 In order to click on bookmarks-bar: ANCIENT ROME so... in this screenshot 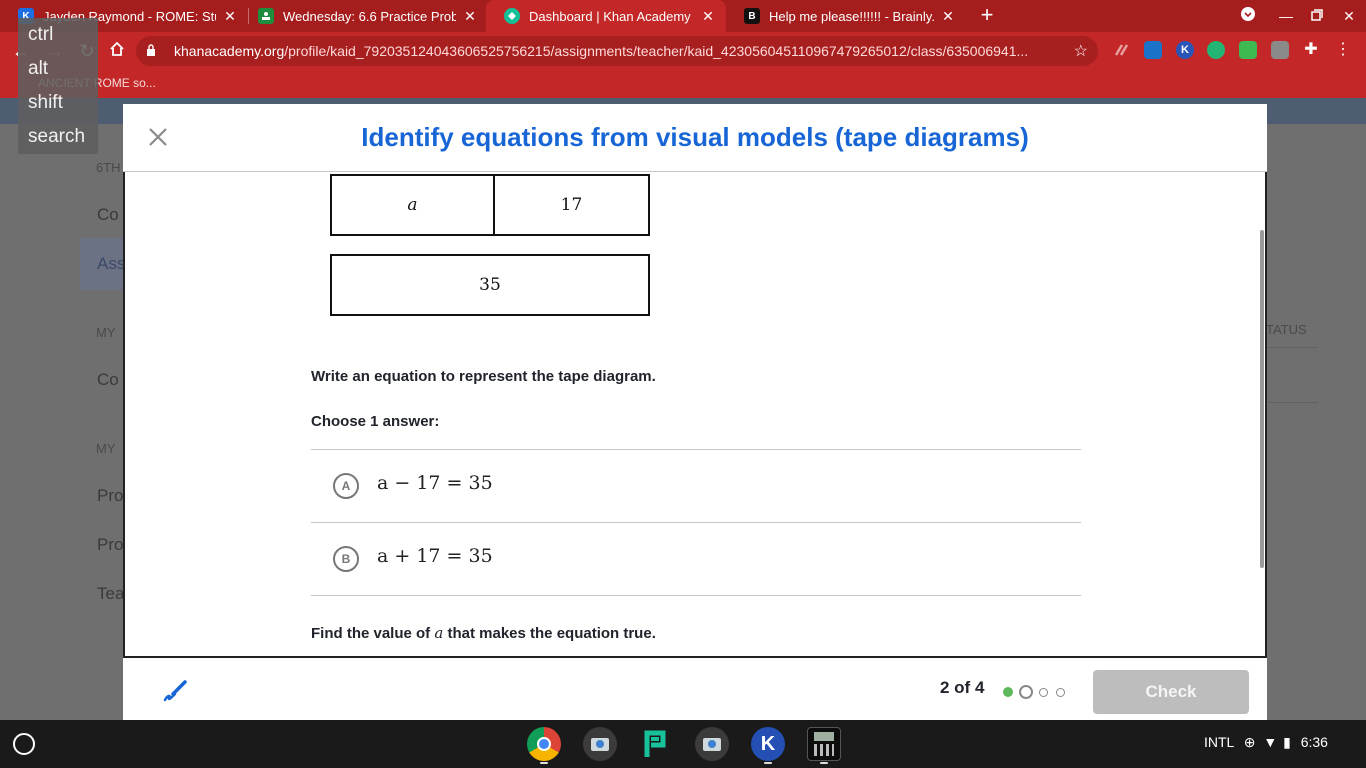, I will do `click(683, 84)`.